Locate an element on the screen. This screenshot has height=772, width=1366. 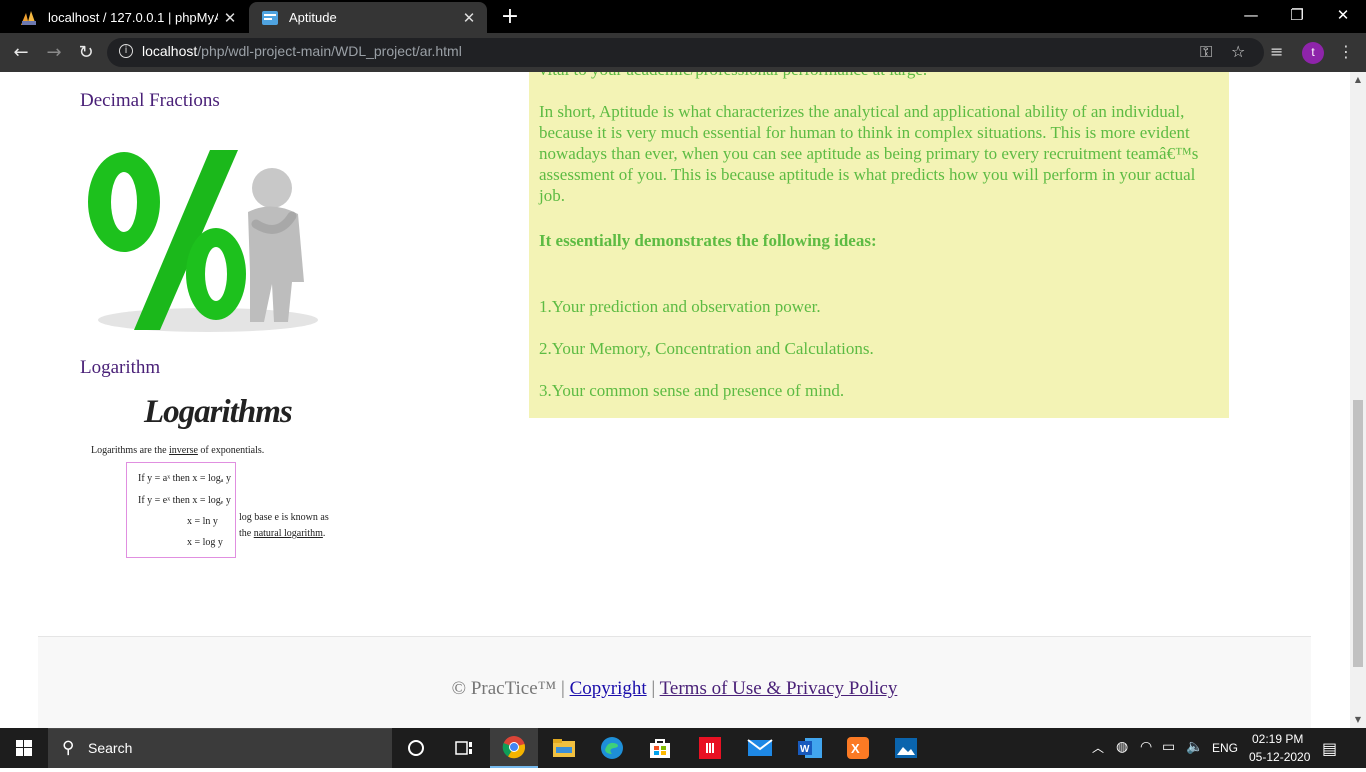
search-icon: ⚲ is located at coordinates (68, 748).